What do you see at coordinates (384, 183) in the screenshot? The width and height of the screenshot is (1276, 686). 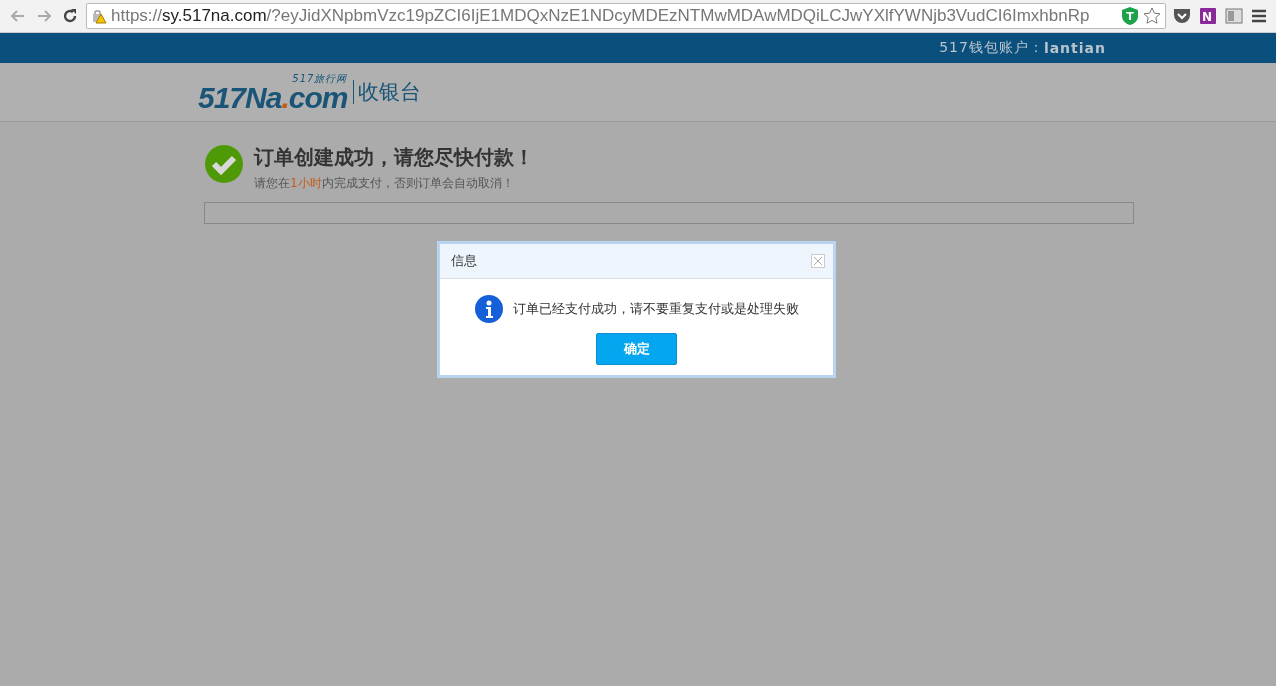 I see `payment-notice: 请您在1小时内完成支付，否则订单会自动取消！` at bounding box center [384, 183].